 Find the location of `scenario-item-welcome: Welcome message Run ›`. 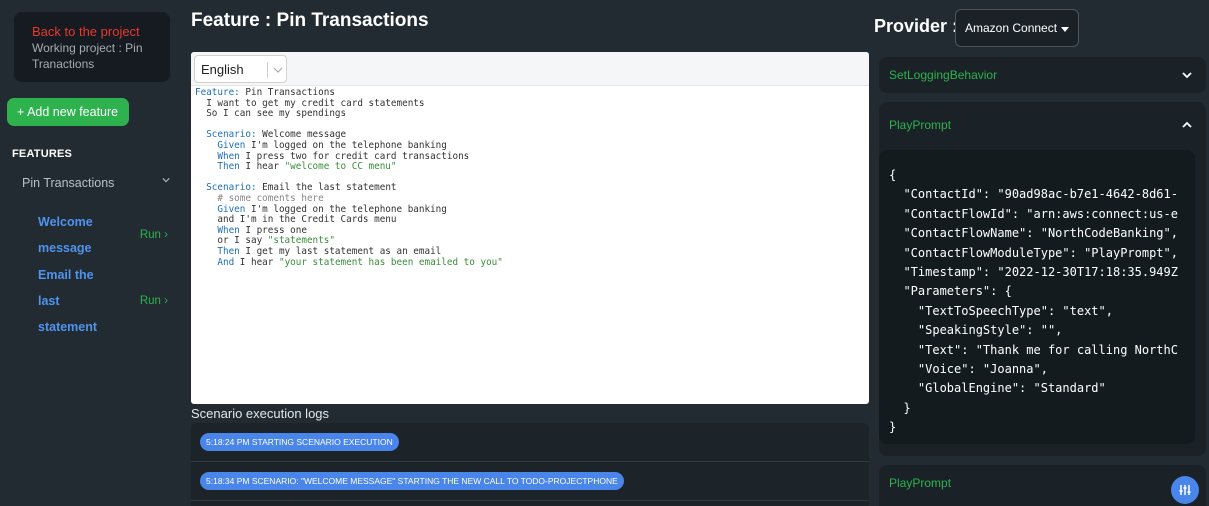

scenario-item-welcome: Welcome message Run › is located at coordinates (103, 235).